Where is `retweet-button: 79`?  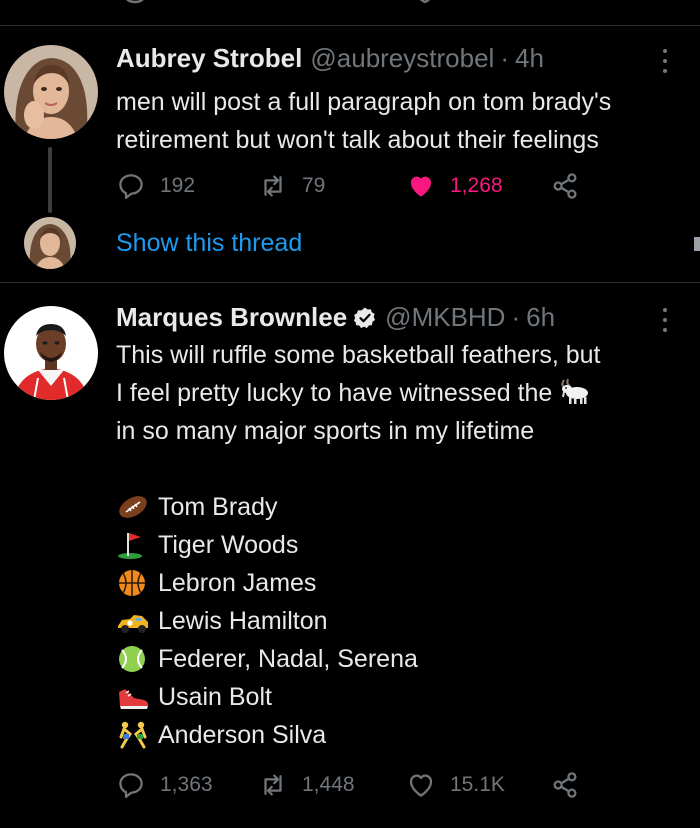 retweet-button: 79 is located at coordinates (291, 186).